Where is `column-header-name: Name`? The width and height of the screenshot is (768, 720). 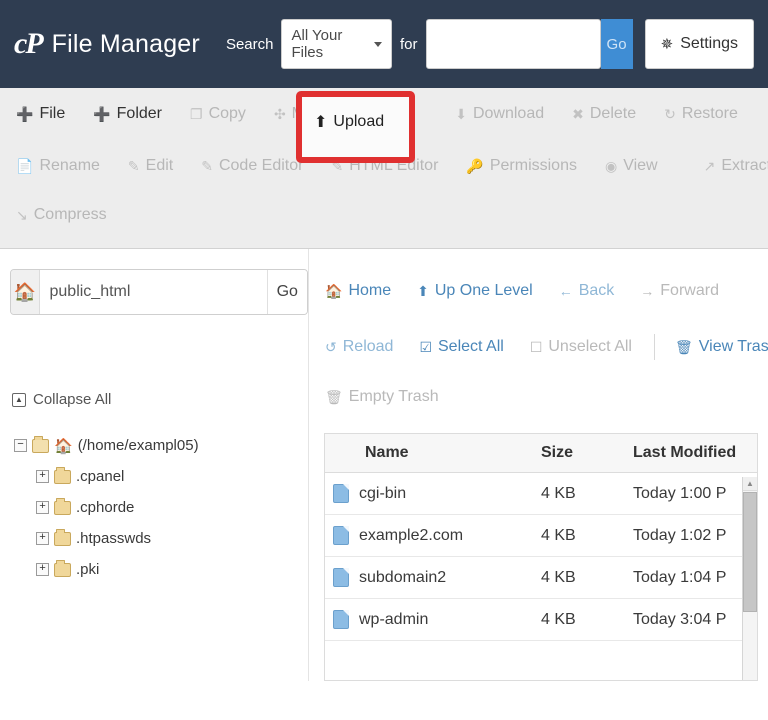
column-header-name: Name is located at coordinates (430, 453).